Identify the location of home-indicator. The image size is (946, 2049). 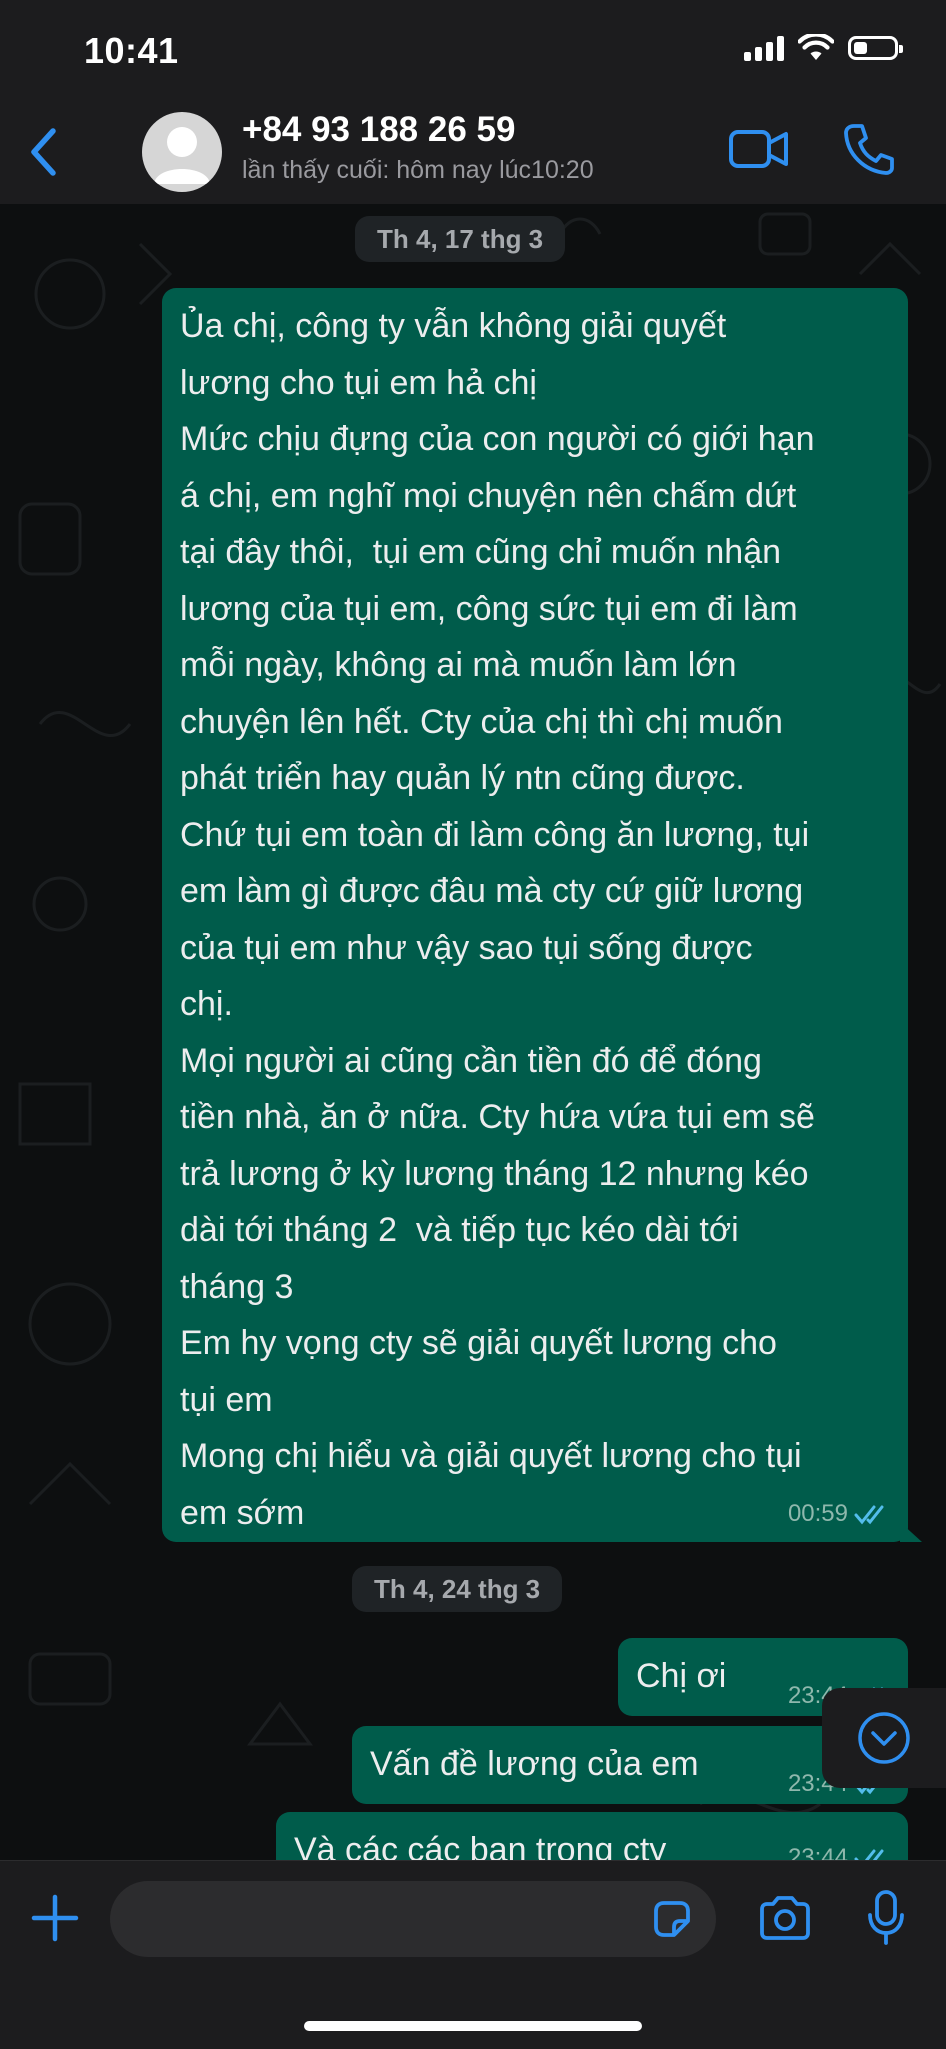
(473, 2026).